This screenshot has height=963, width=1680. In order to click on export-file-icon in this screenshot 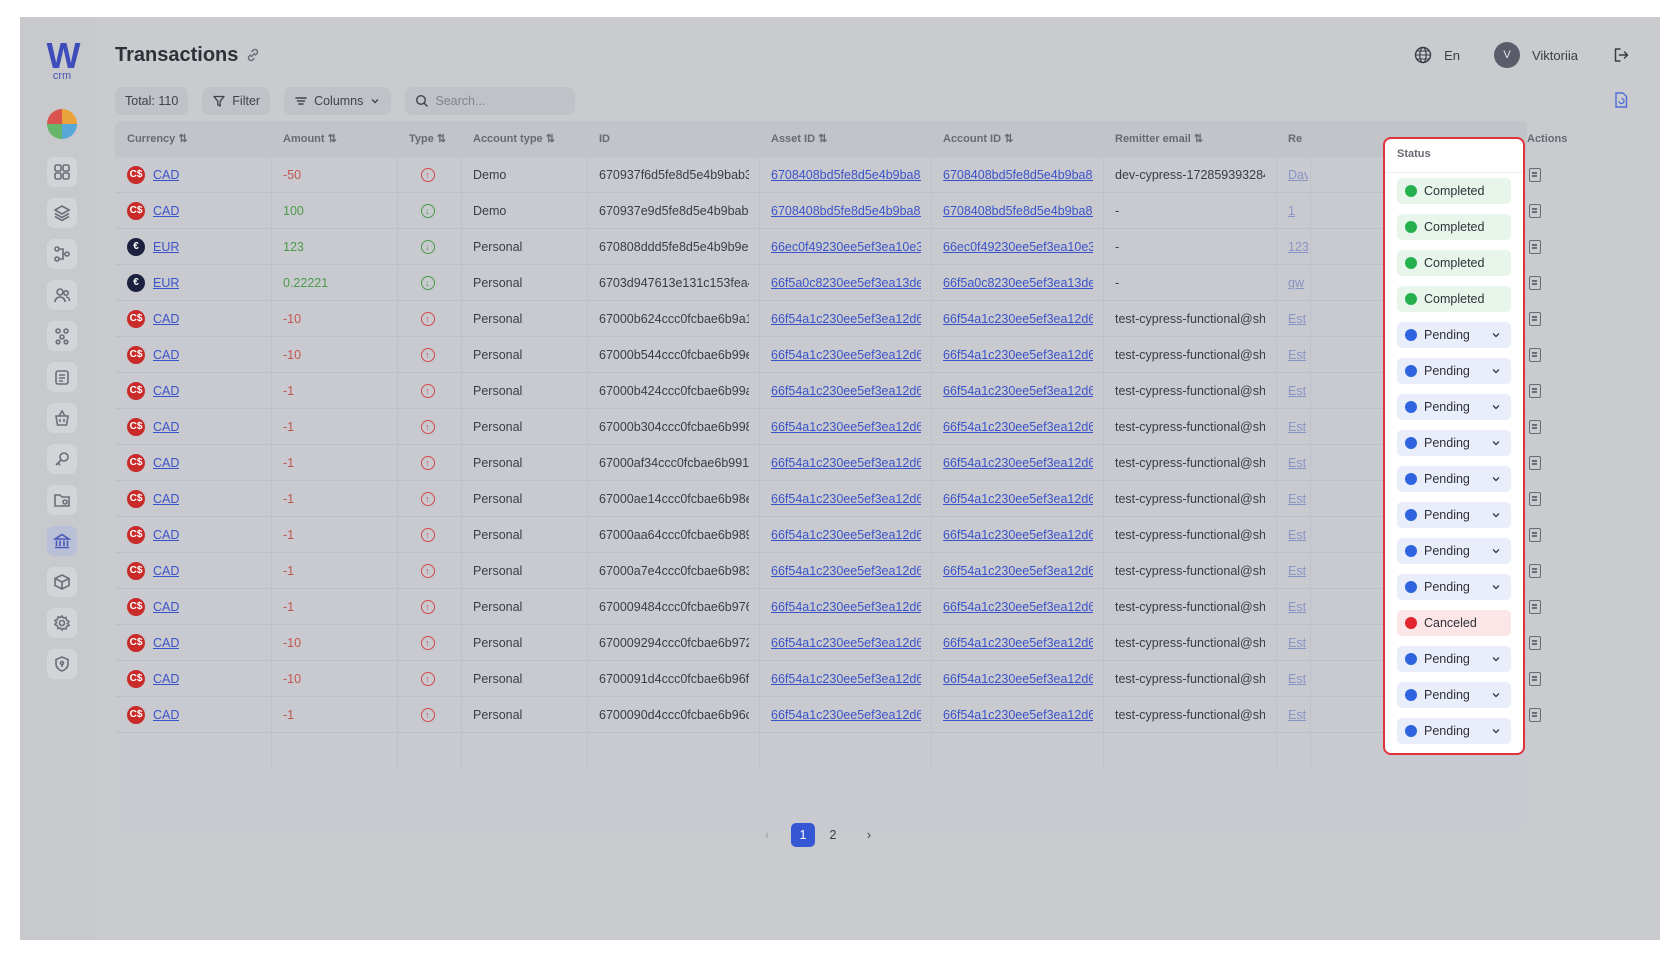, I will do `click(1621, 100)`.